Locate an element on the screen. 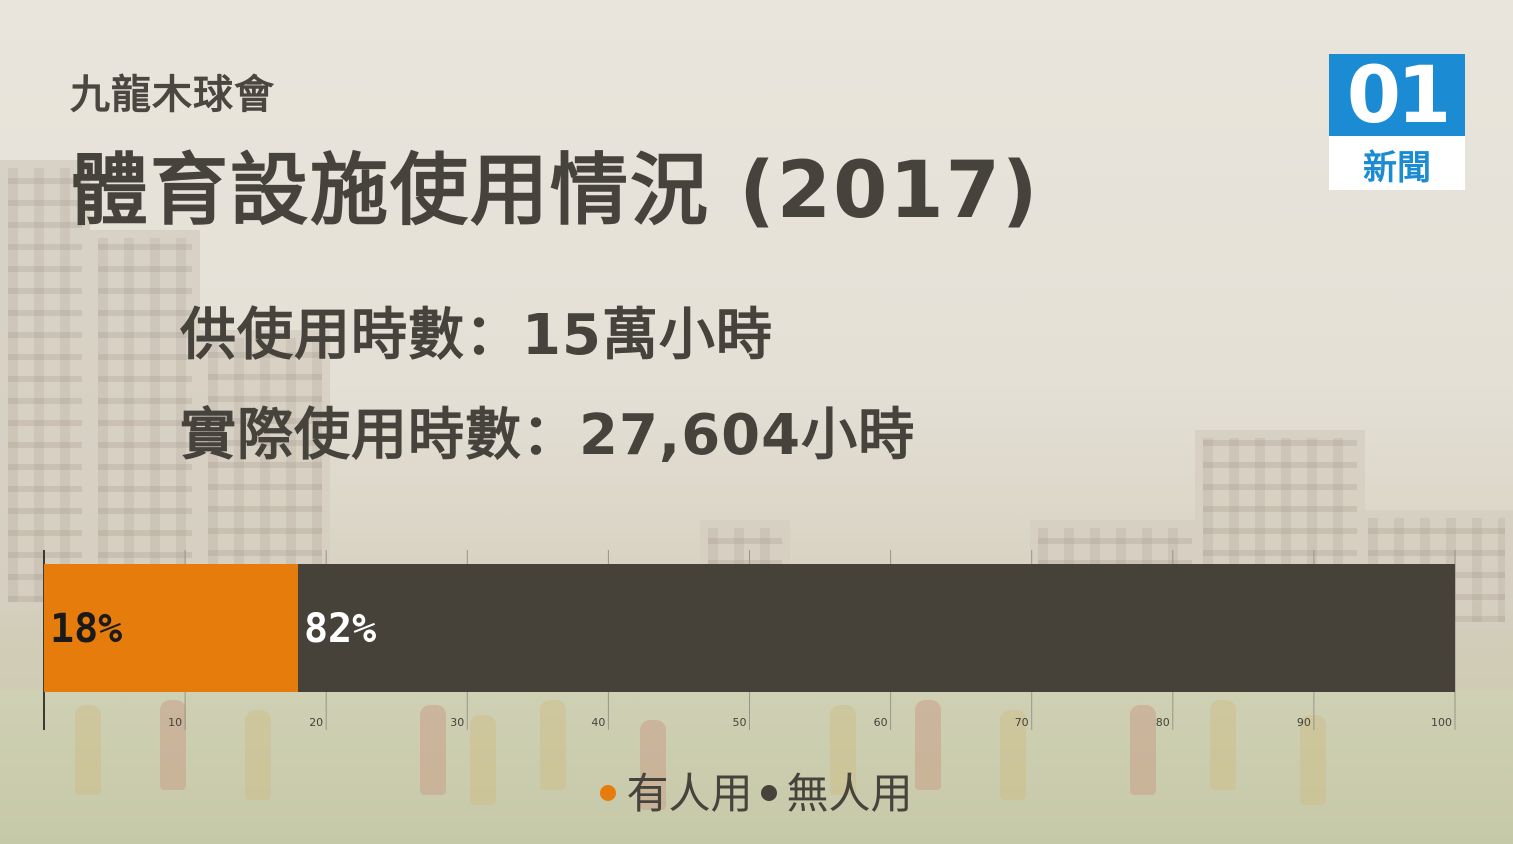 Image resolution: width=1513 pixels, height=844 pixels. x-tick-label: 30 is located at coordinates (457, 722).